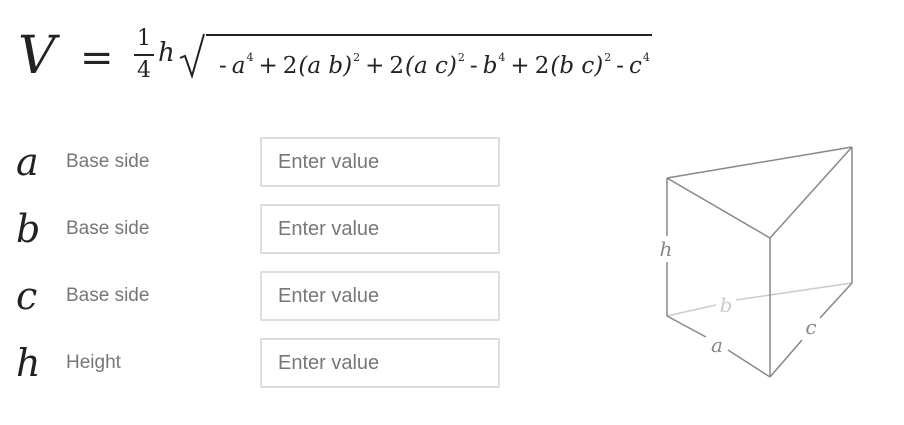  I want to click on op3: -, so click(473, 66).